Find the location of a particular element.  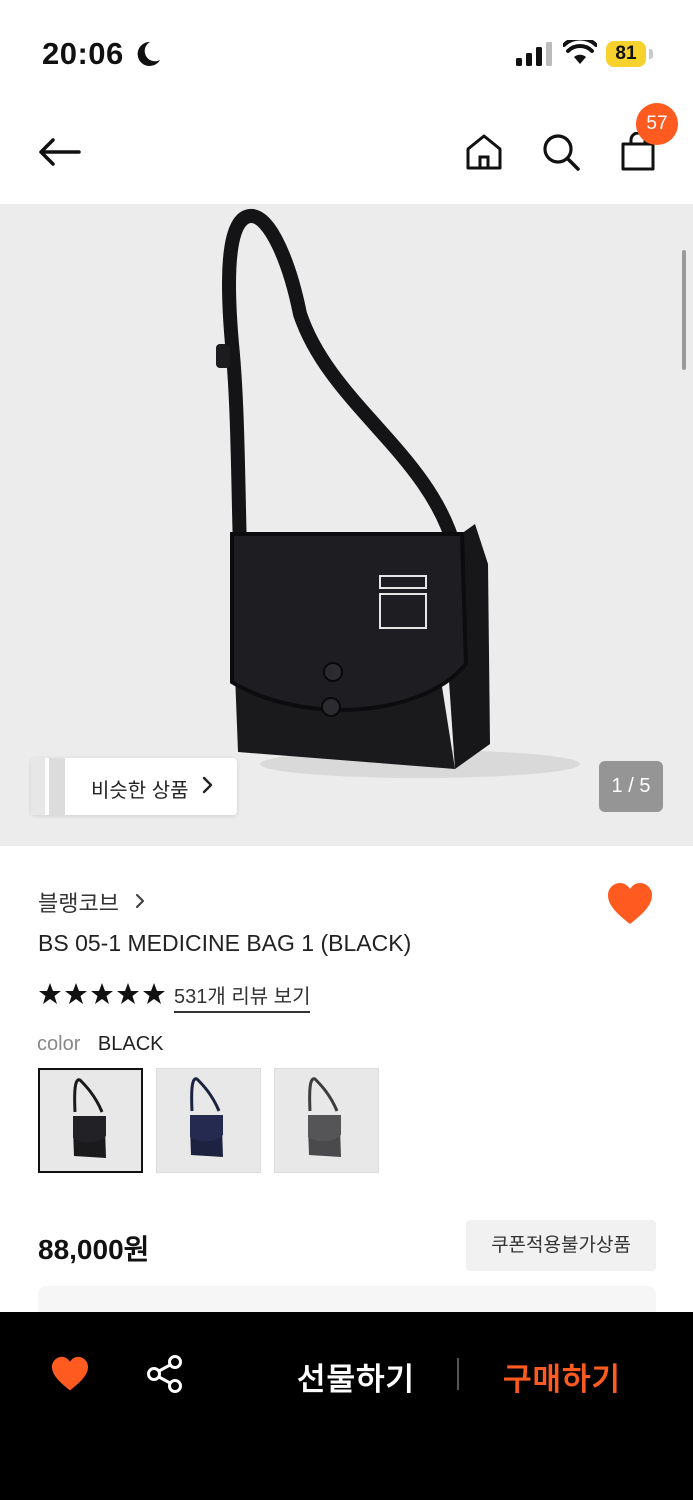

buy-button: 구매하기 is located at coordinates (562, 1376).